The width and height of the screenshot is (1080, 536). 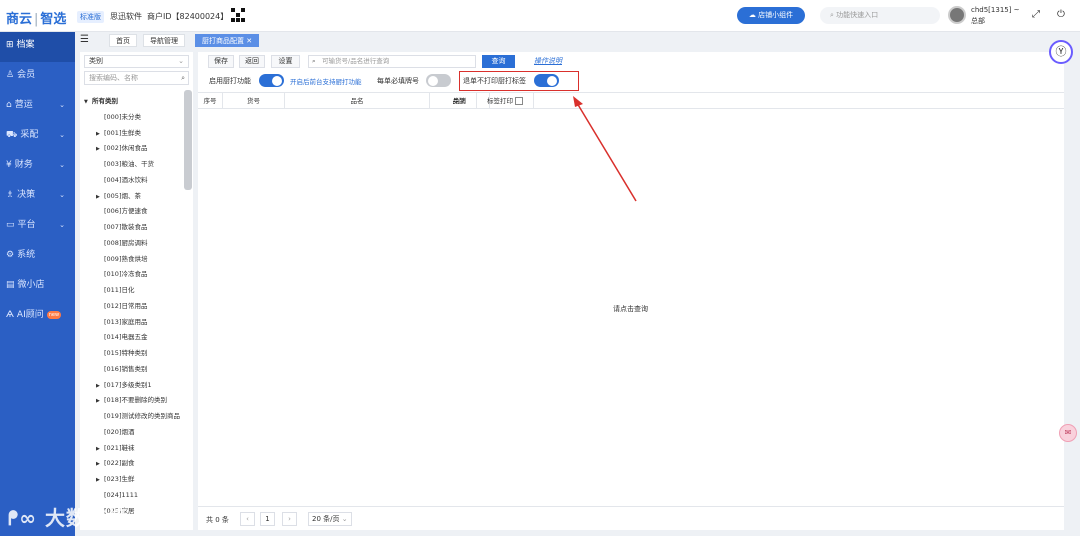 What do you see at coordinates (134, 449) in the screenshot?
I see `tree-node: ▶ [021]鞋袜` at bounding box center [134, 449].